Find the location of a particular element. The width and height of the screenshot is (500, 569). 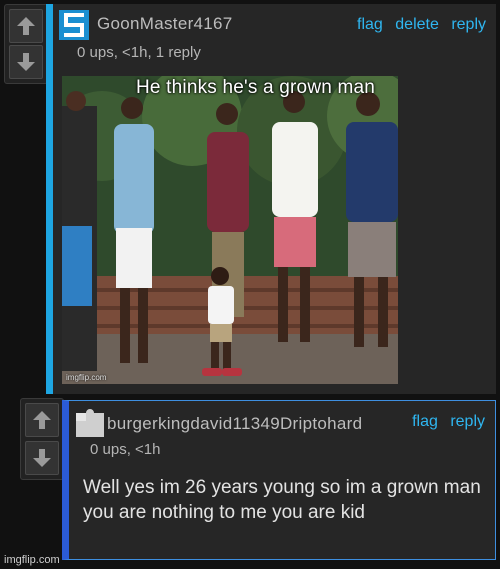

comment-actions: flag delete reply is located at coordinates (417, 25).